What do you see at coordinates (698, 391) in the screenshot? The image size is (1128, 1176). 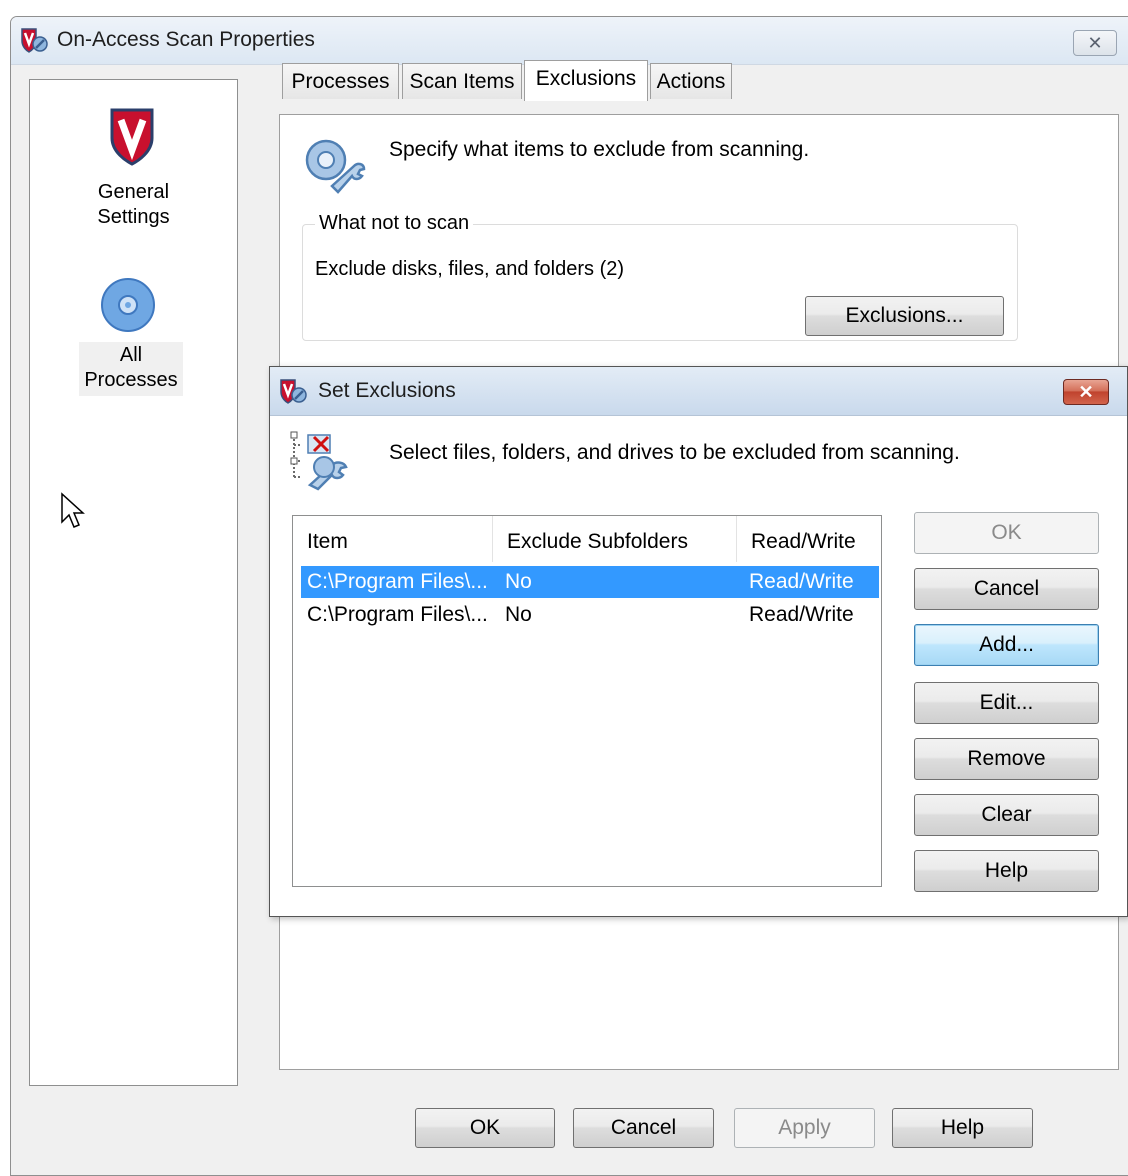 I see `dialog-titlebar: Set Exclusions ✕` at bounding box center [698, 391].